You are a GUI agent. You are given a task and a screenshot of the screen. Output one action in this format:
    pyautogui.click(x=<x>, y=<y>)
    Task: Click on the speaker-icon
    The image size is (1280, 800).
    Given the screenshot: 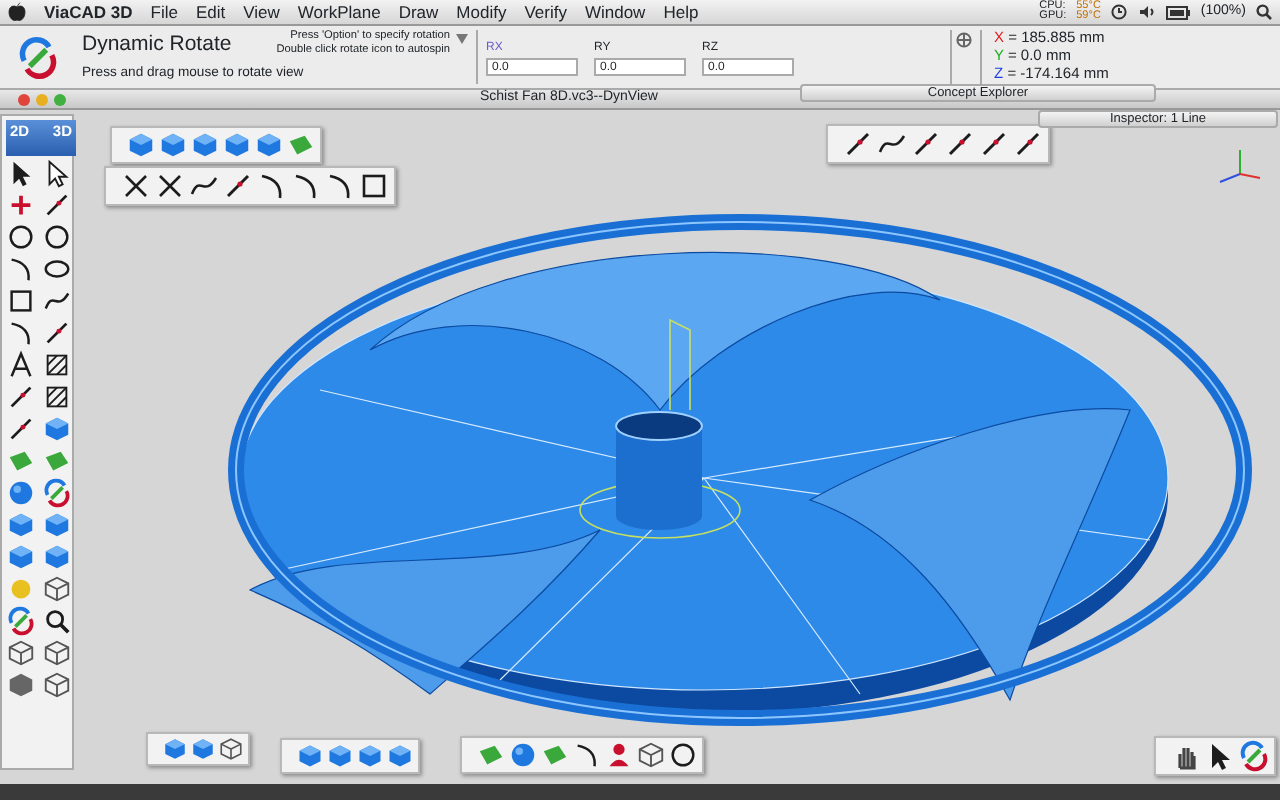 What is the action you would take?
    pyautogui.click(x=1147, y=12)
    